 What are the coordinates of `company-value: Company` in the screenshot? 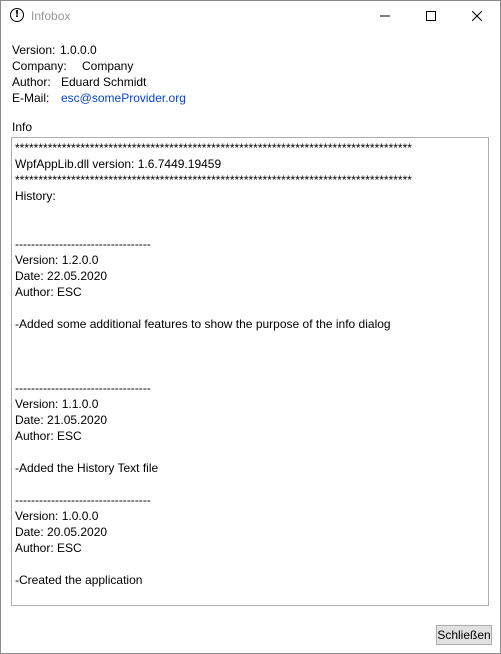 It's located at (108, 66).